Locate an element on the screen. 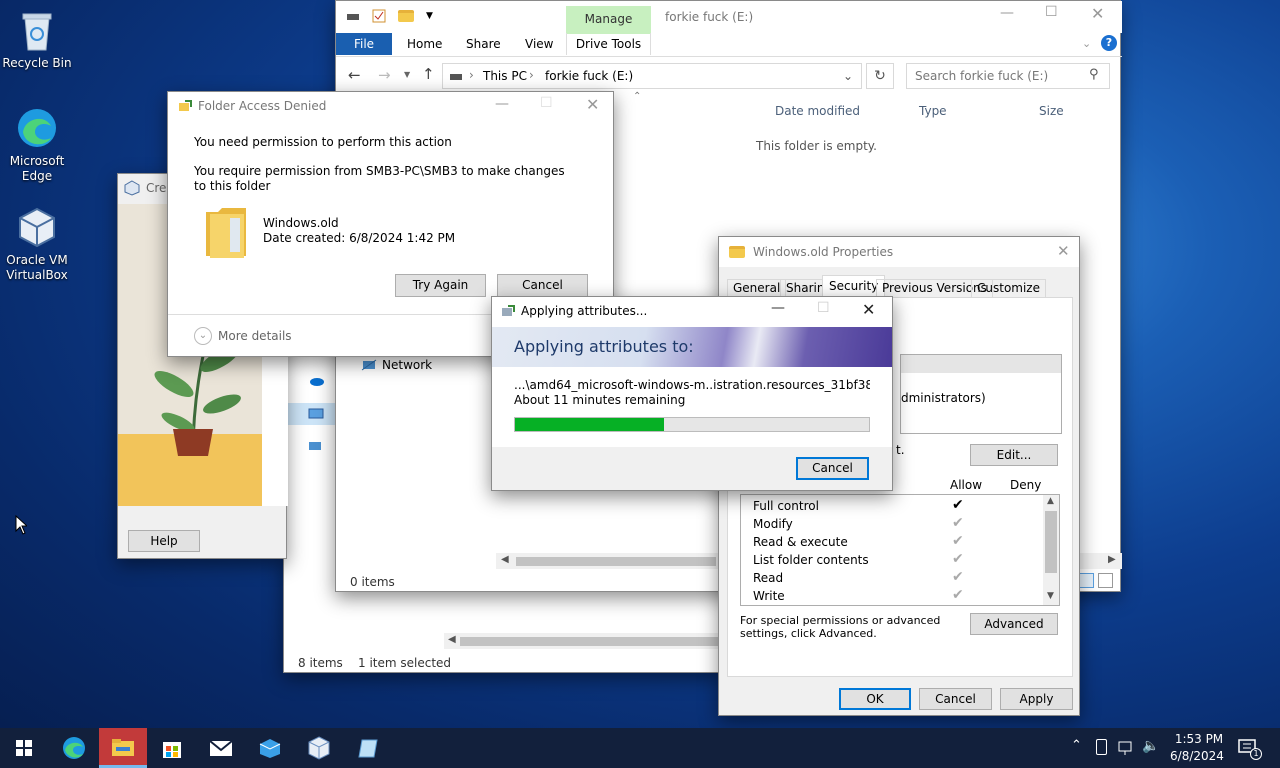  vertical-scrollbar: ▲ ▼ is located at coordinates (1051, 550).